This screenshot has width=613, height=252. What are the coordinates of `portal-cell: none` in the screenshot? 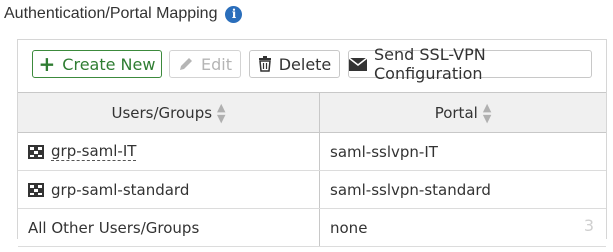 It's located at (349, 227).